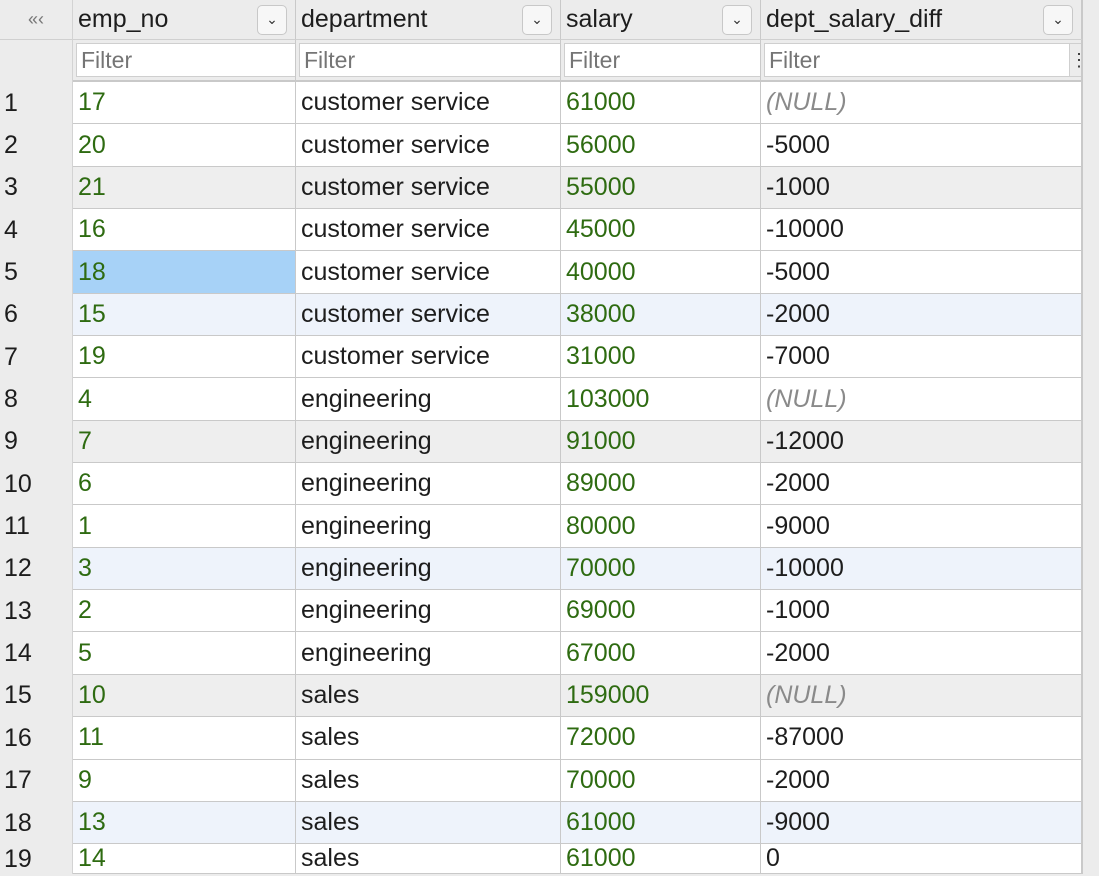 Image resolution: width=1099 pixels, height=876 pixels. I want to click on cell-emp-no: 14, so click(184, 859).